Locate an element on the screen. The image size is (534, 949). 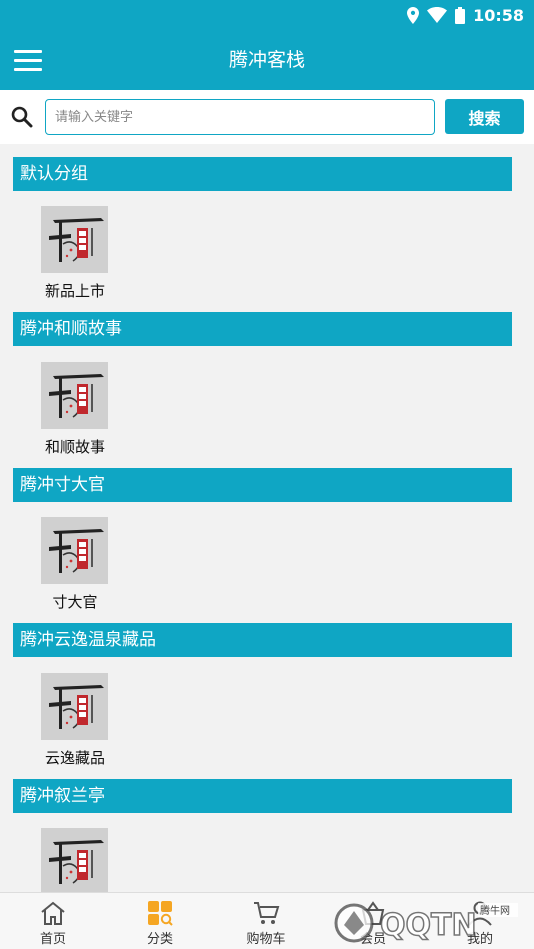
category-item: 和顺故事 is located at coordinates (75, 409).